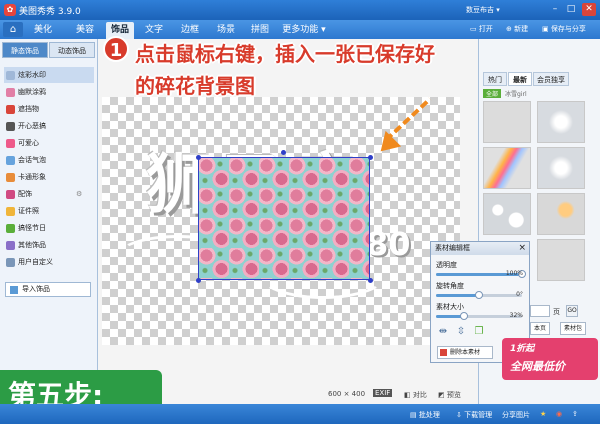 This screenshot has width=600, height=424. I want to click on filter-all: 全部, so click(492, 93).